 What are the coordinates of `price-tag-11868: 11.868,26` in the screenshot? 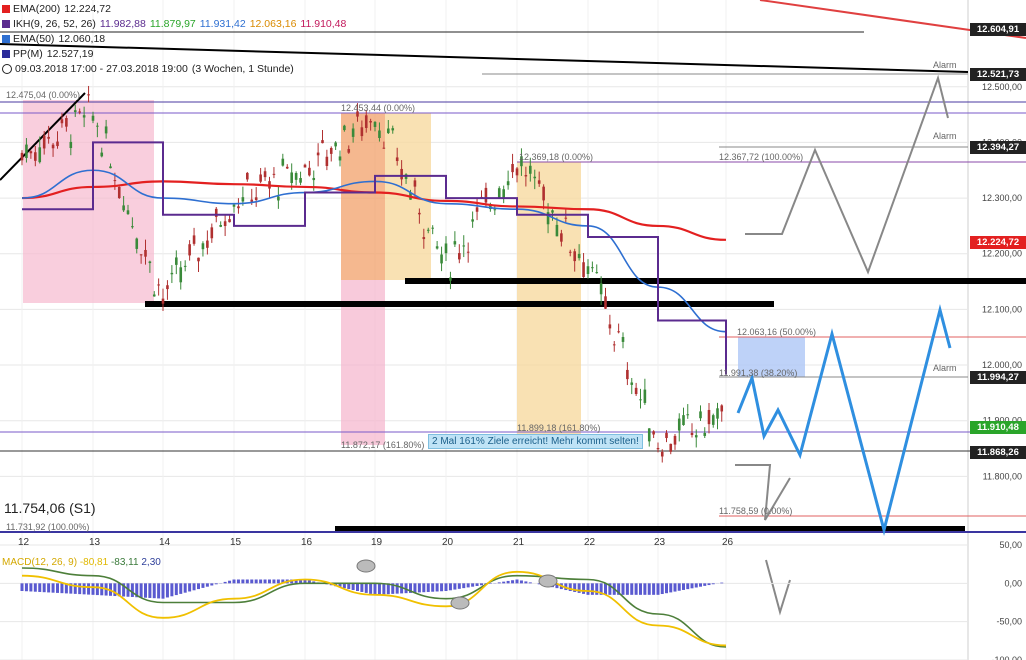 It's located at (998, 452).